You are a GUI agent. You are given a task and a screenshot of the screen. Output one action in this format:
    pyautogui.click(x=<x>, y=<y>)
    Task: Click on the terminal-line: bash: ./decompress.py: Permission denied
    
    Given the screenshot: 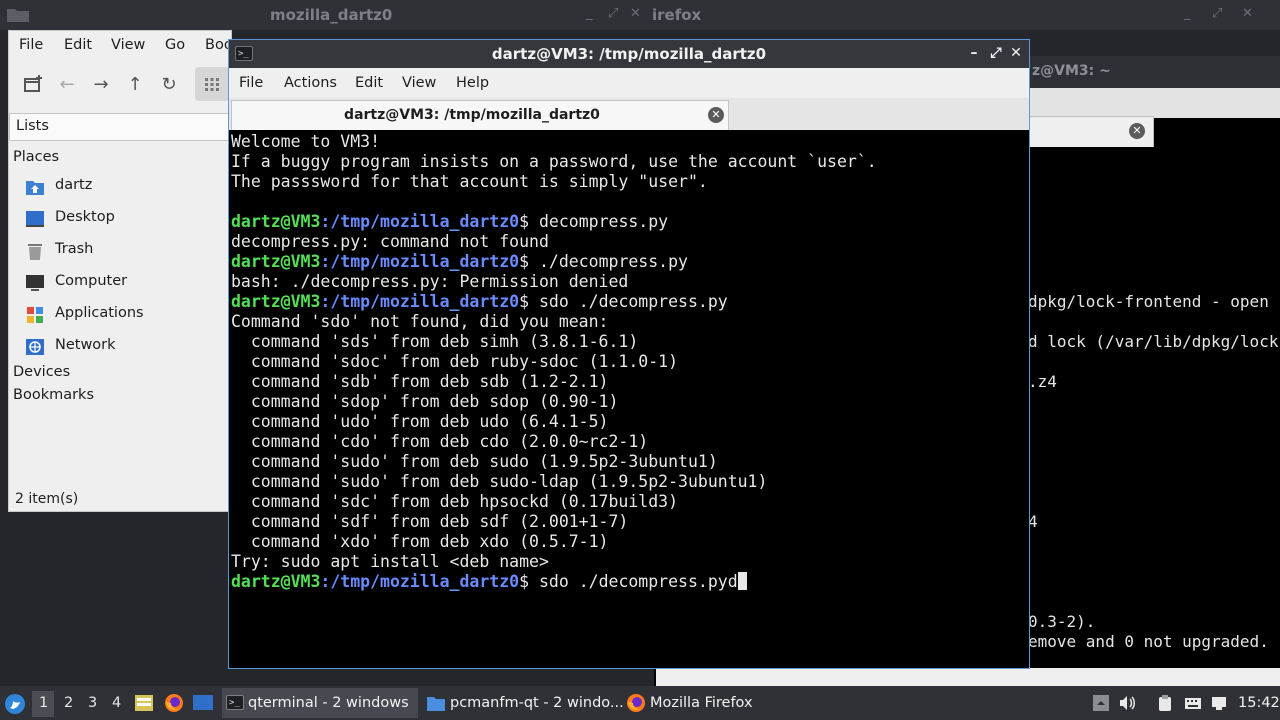 What is the action you would take?
    pyautogui.click(x=629, y=282)
    